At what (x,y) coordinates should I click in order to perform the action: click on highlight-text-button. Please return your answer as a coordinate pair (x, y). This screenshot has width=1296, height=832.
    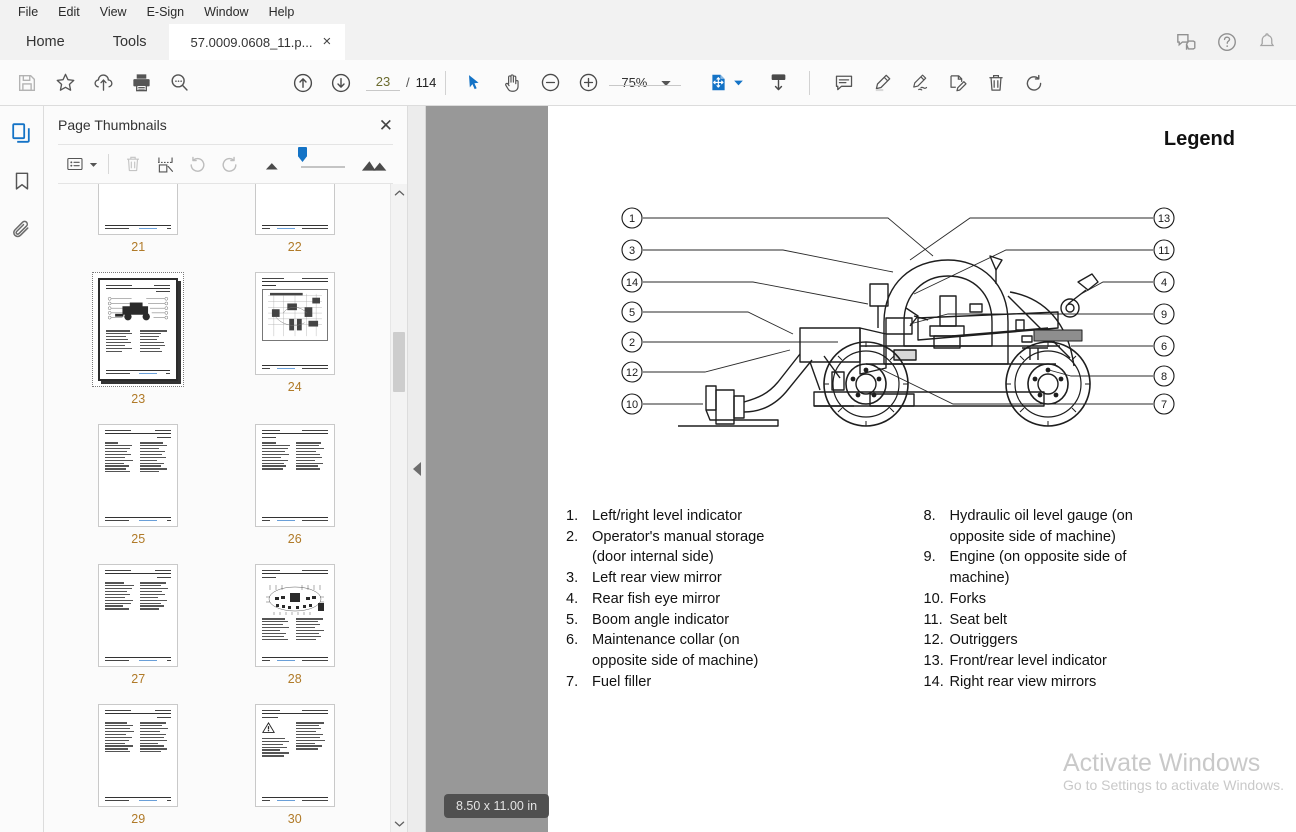
    Looking at the image, I should click on (882, 83).